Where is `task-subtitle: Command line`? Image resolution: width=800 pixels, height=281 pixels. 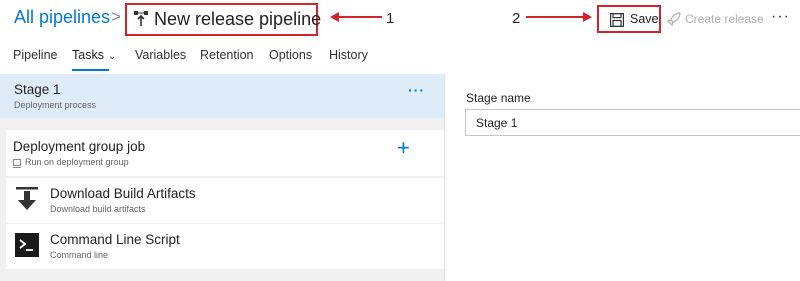 task-subtitle: Command line is located at coordinates (79, 255).